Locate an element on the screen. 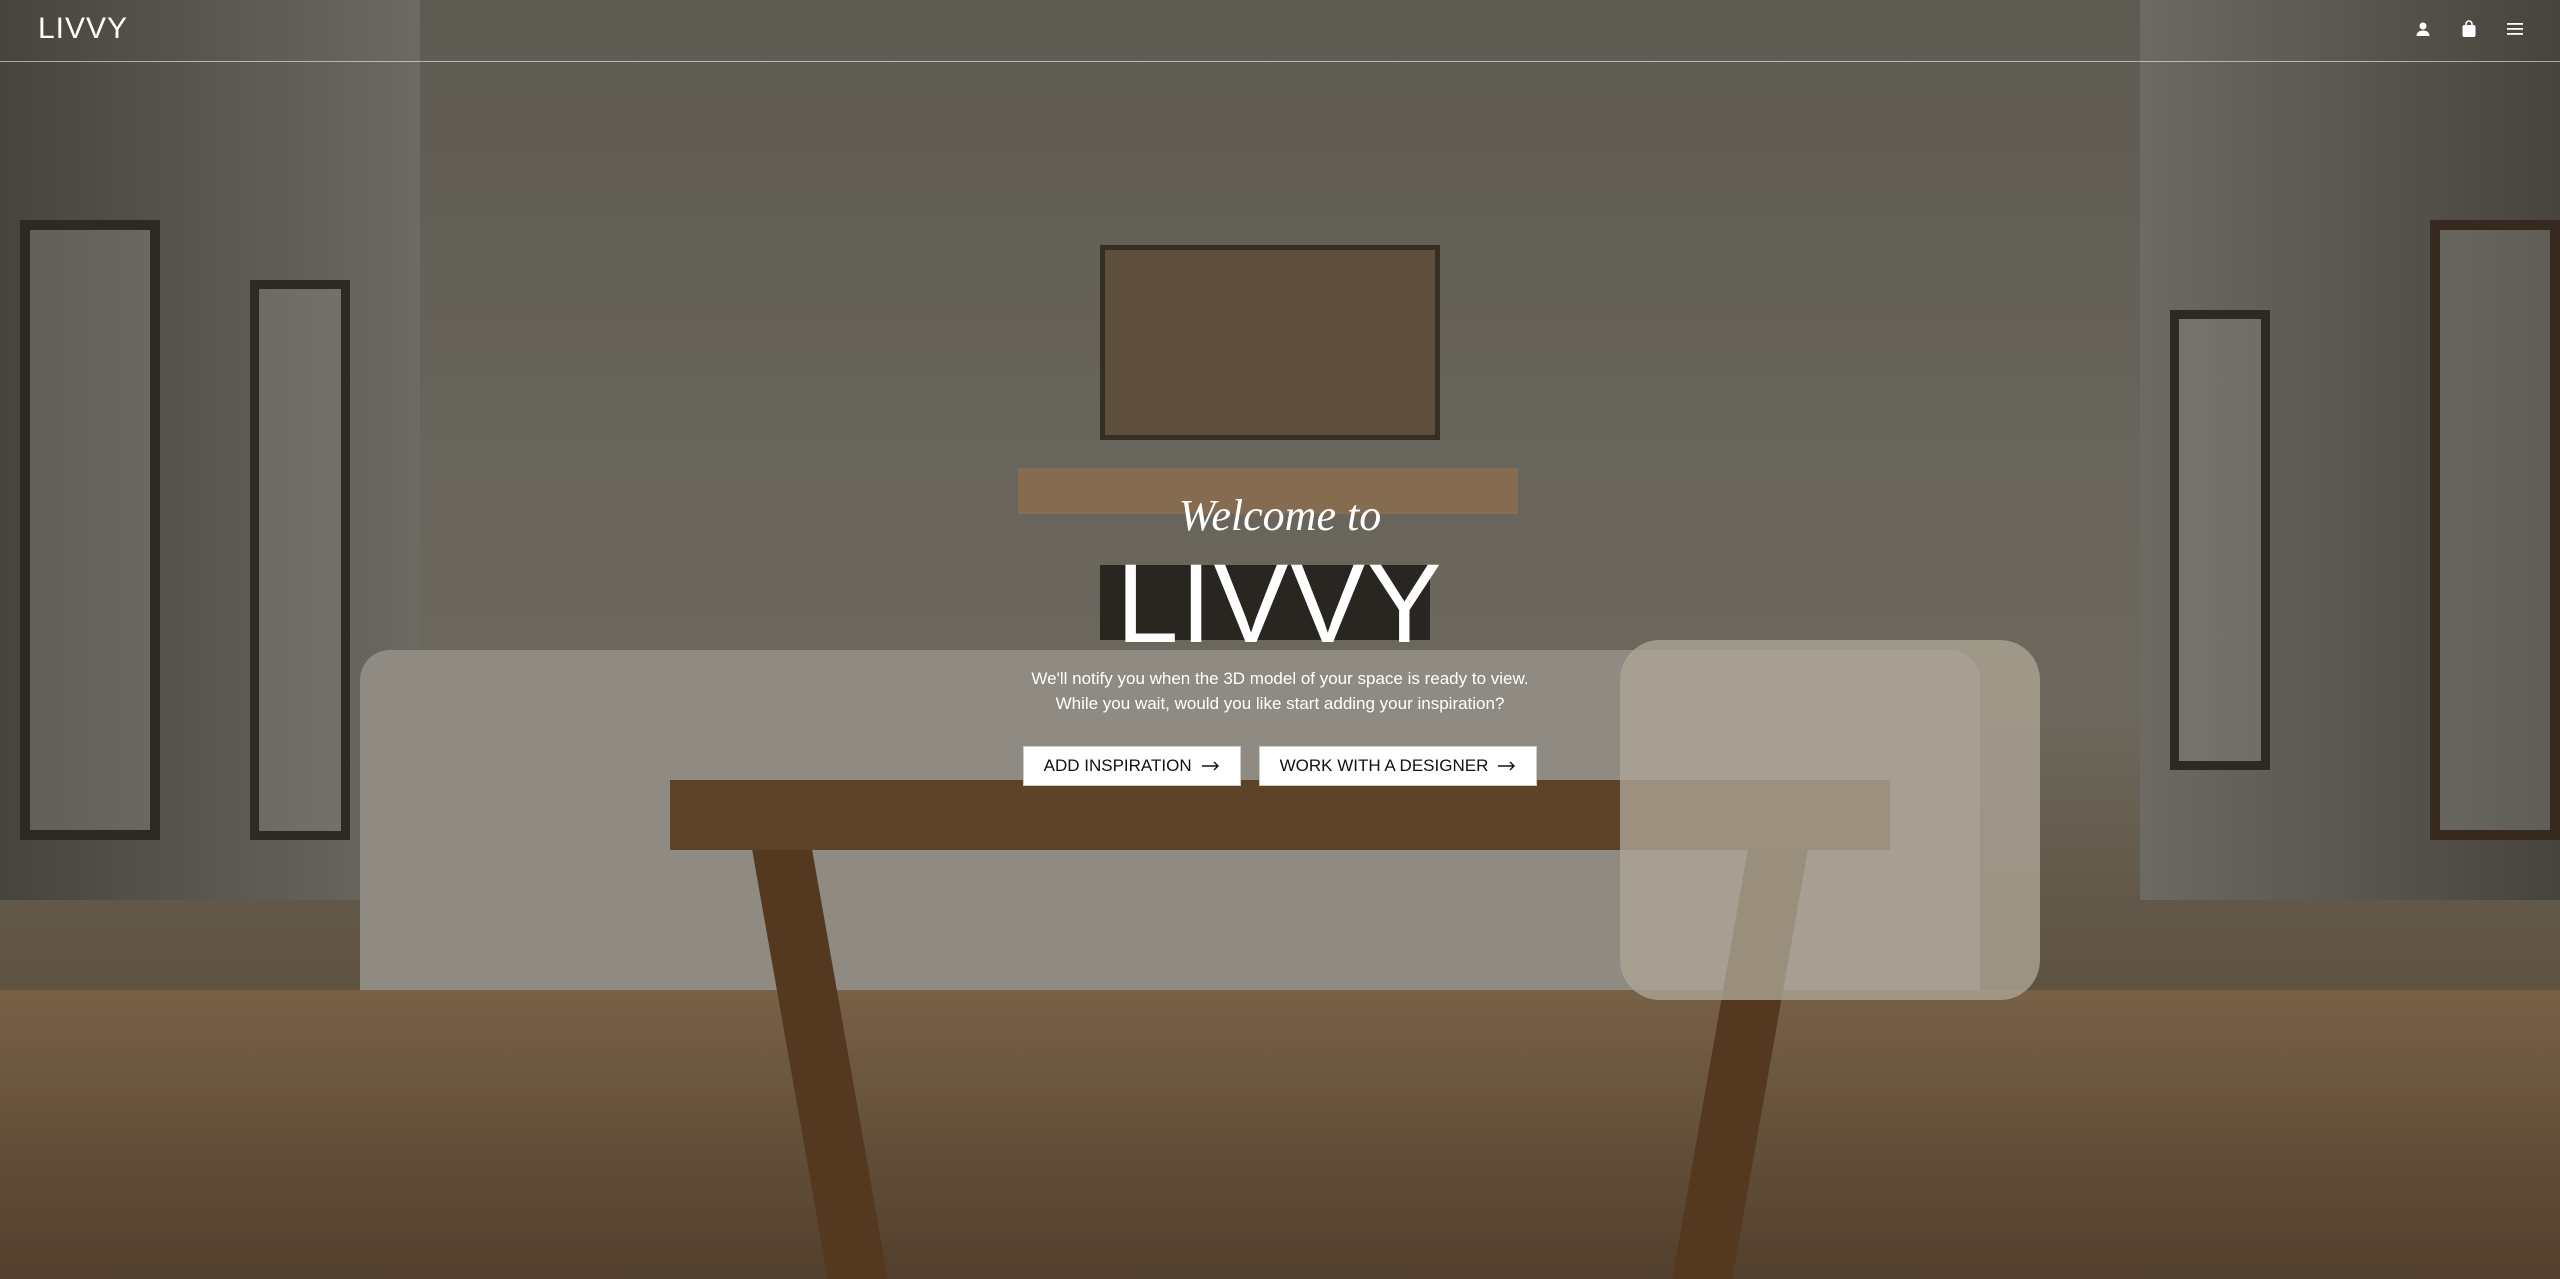 The width and height of the screenshot is (2560, 1279). top-navigation-bar: LIVVY is located at coordinates (1280, 31).